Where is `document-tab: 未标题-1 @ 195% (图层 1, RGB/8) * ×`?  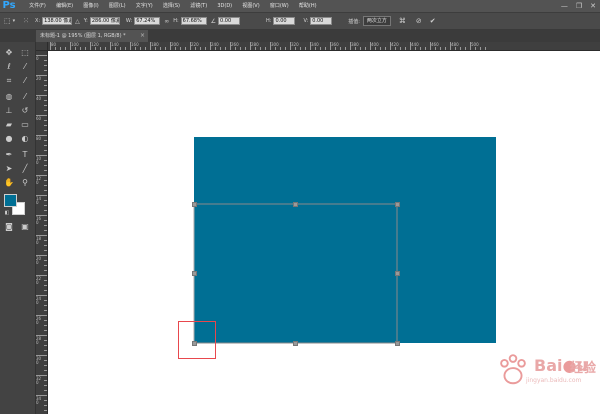 document-tab: 未标题-1 @ 195% (图层 1, RGB/8) * × is located at coordinates (92, 36).